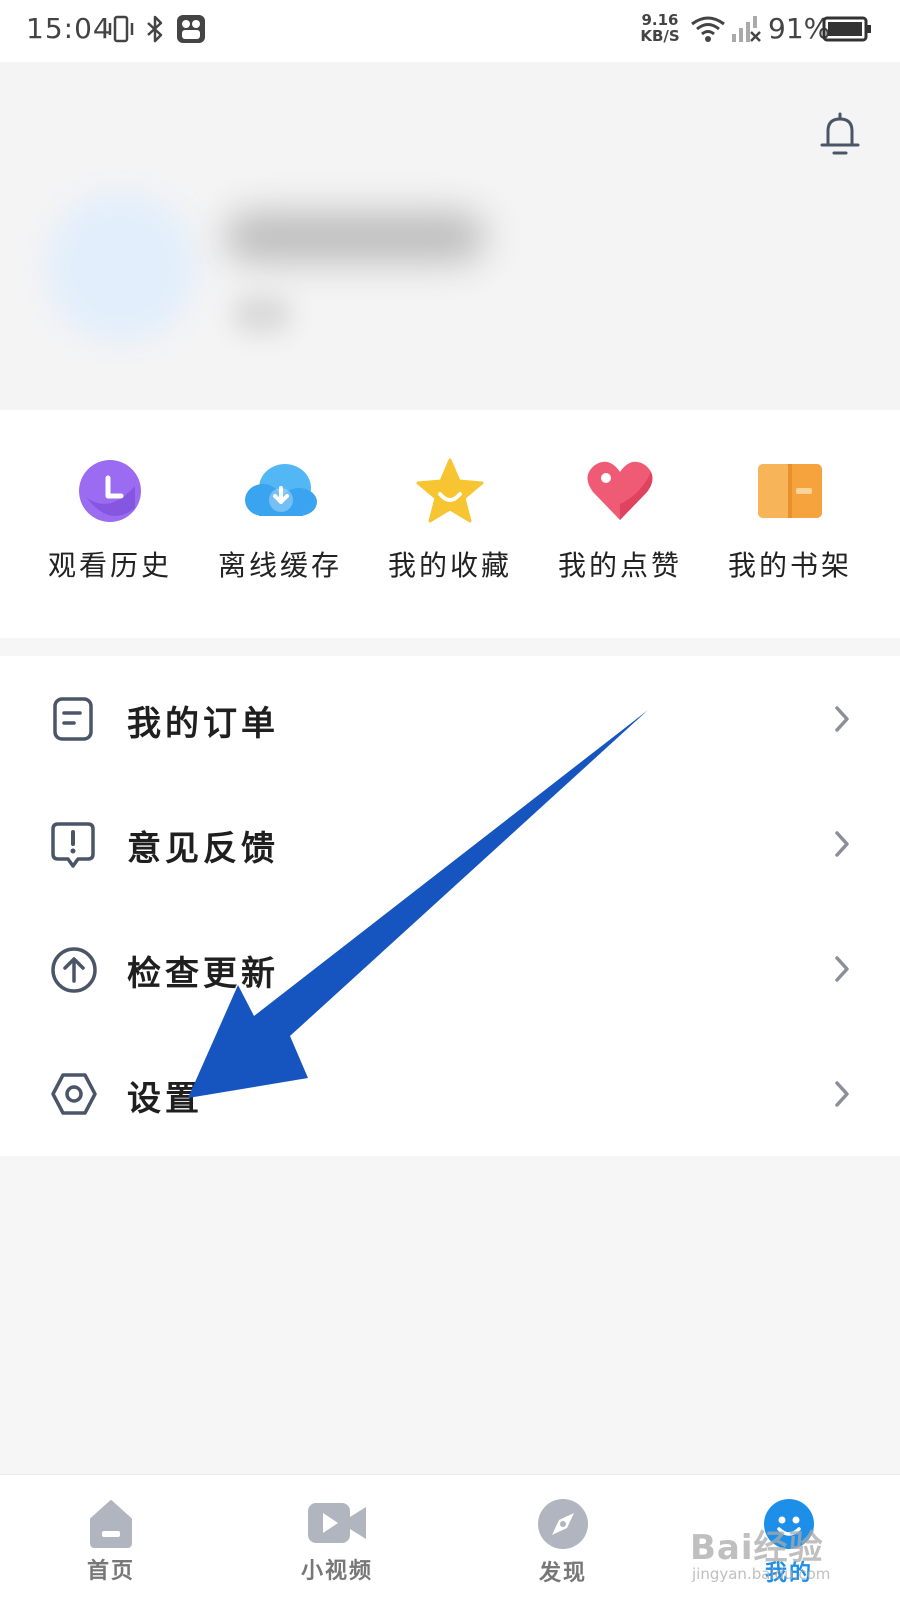 The image size is (900, 1601). I want to click on tab-short-video: 小视频, so click(337, 1538).